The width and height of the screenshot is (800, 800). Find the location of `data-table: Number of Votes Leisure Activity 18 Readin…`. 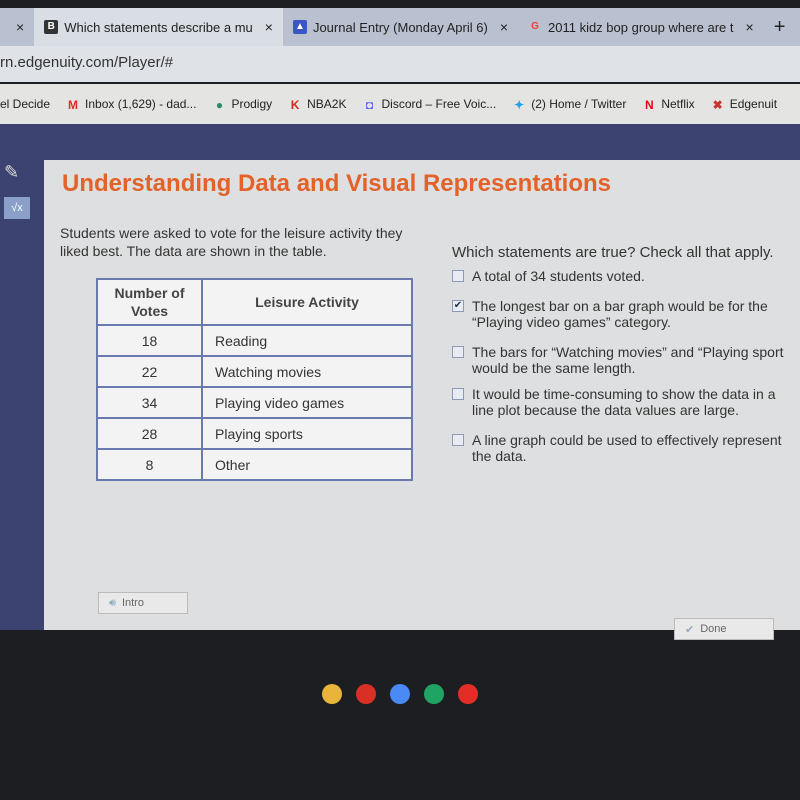

data-table: Number of Votes Leisure Activity 18 Readin… is located at coordinates (254, 379).